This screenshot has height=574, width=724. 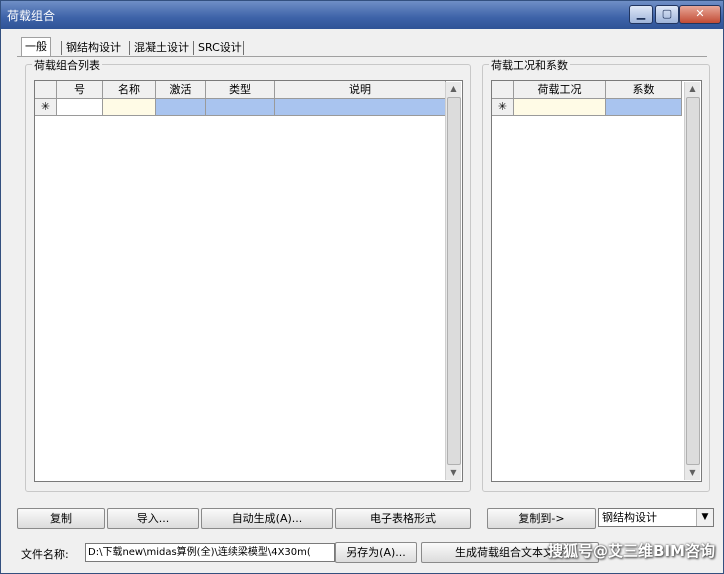 What do you see at coordinates (45, 554) in the screenshot?
I see `file-name-label: 文件名称:` at bounding box center [45, 554].